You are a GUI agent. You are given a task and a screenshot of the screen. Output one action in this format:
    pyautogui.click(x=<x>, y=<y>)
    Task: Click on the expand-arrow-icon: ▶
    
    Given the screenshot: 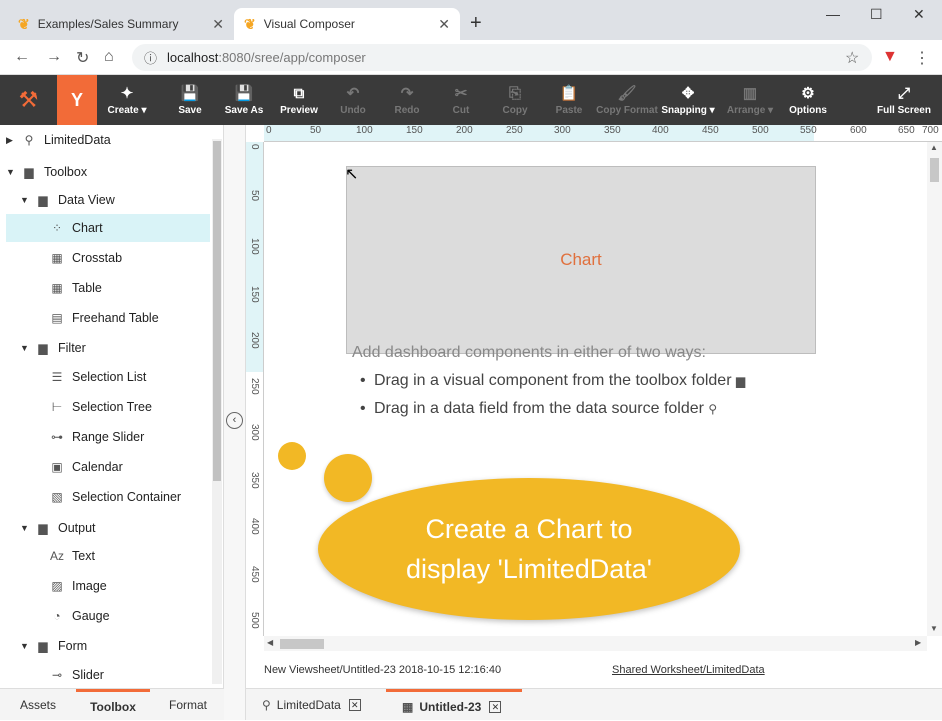 What is the action you would take?
    pyautogui.click(x=13, y=140)
    